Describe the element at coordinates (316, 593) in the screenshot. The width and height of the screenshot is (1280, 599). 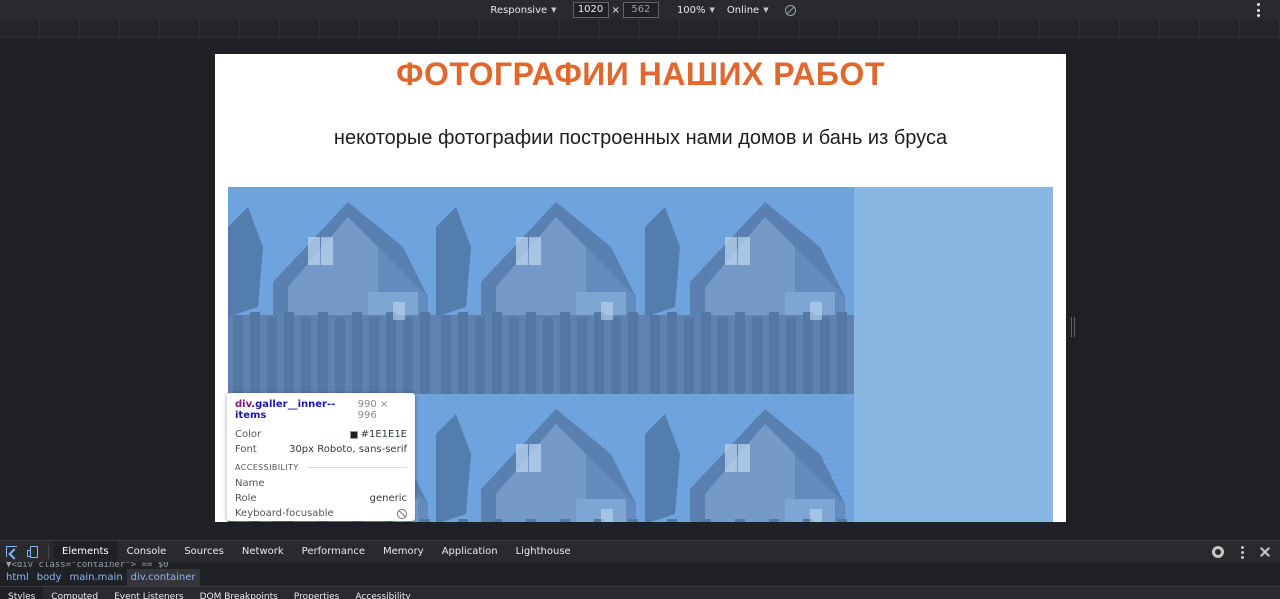
I see `tab-properties: Properties` at that location.